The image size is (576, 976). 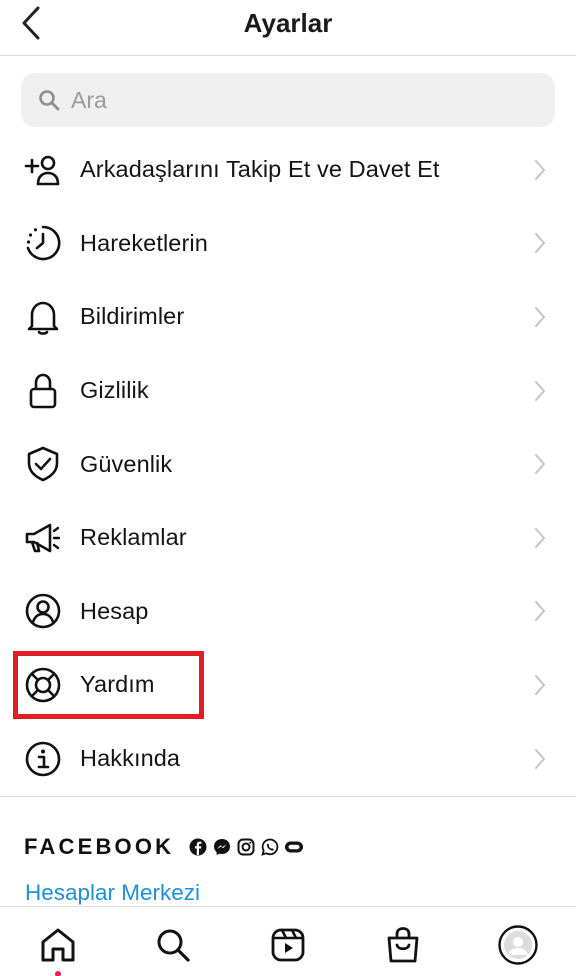 I want to click on menu-item-security: Güvenlik, so click(x=288, y=464).